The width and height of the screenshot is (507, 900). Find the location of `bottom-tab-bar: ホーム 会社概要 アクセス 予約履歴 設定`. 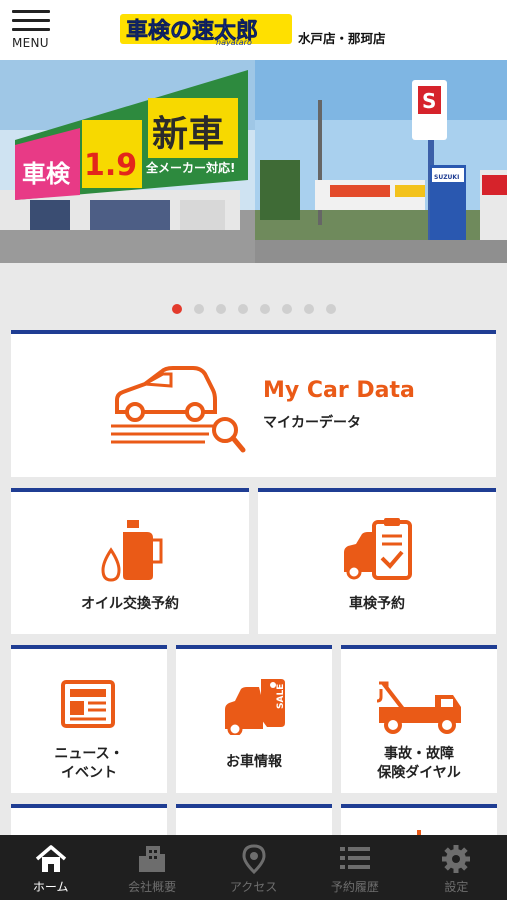

bottom-tab-bar: ホーム 会社概要 アクセス 予約履歴 設定 is located at coordinates (253, 867).